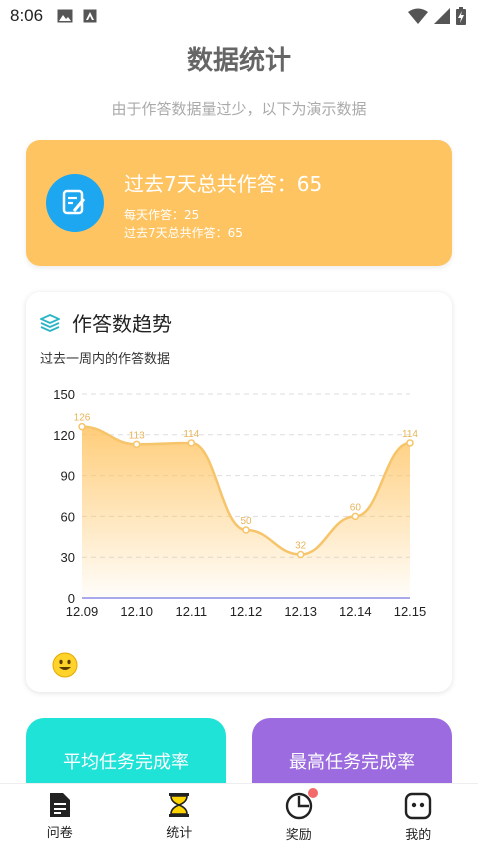 The width and height of the screenshot is (478, 850). What do you see at coordinates (68, 557) in the screenshot?
I see `y-tick-label: 30` at bounding box center [68, 557].